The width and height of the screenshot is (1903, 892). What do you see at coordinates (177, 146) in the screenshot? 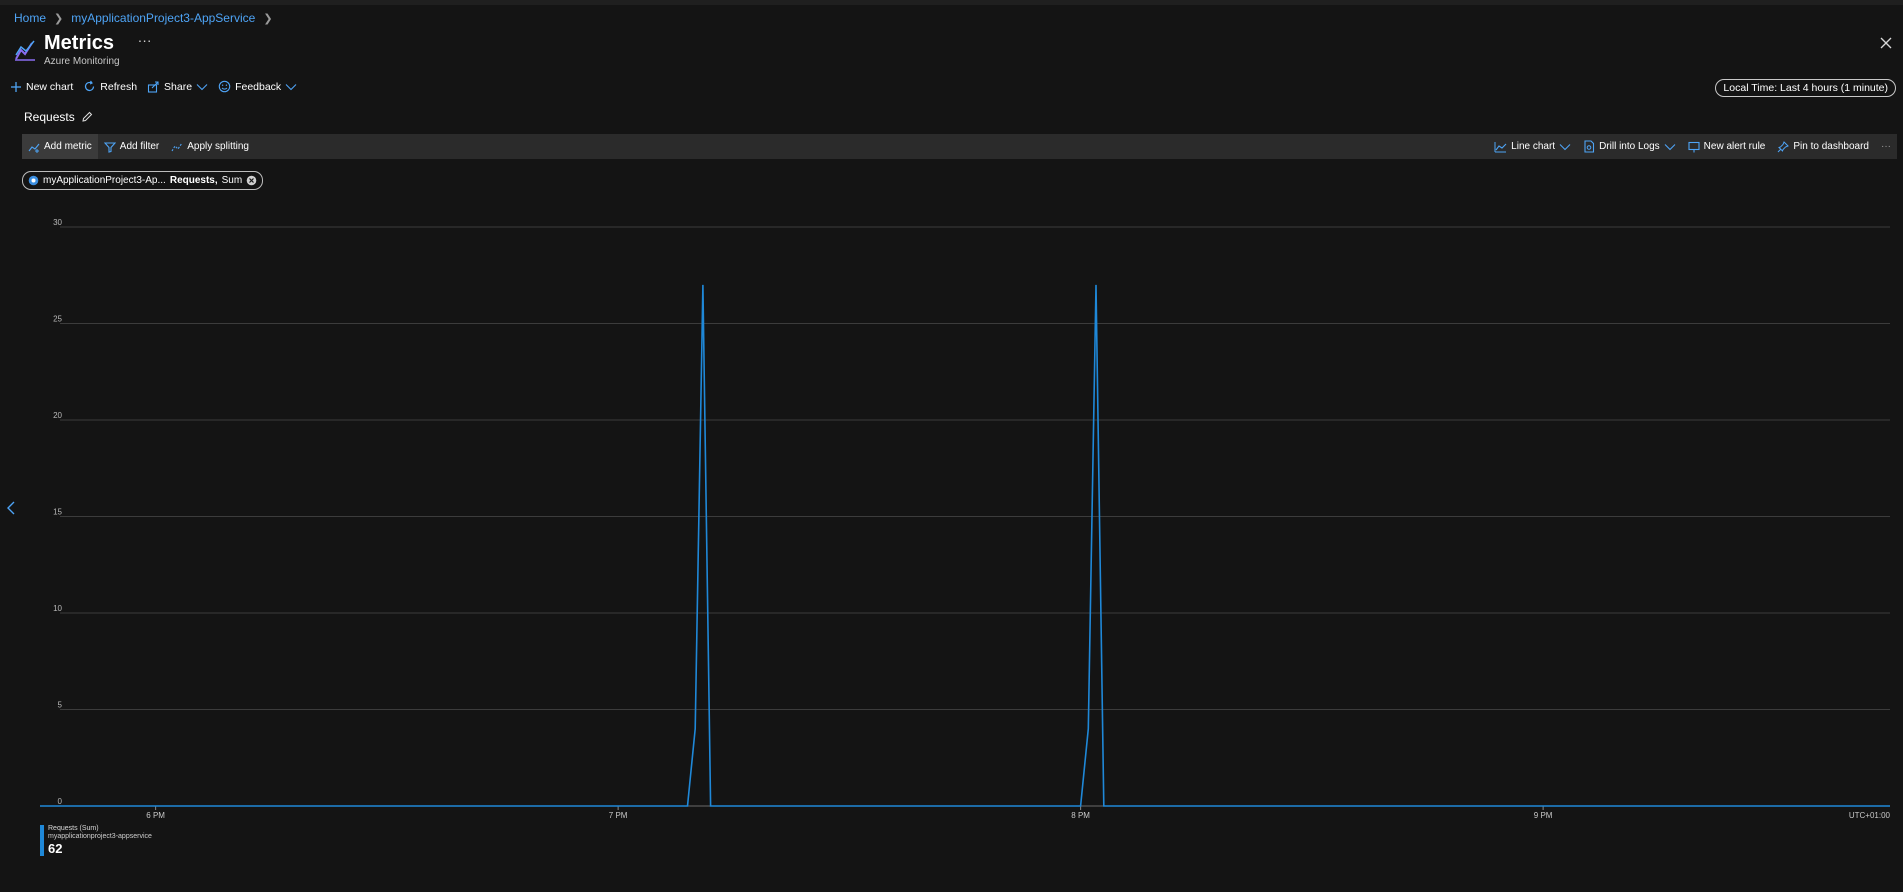
I see `splitting-icon` at bounding box center [177, 146].